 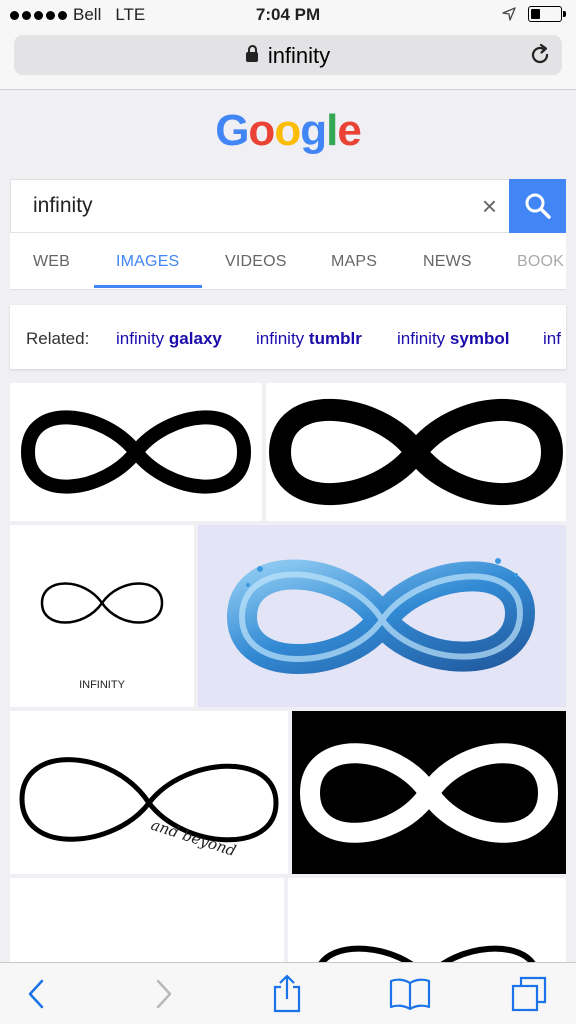 I want to click on image-result: and beyond, so click(x=149, y=792).